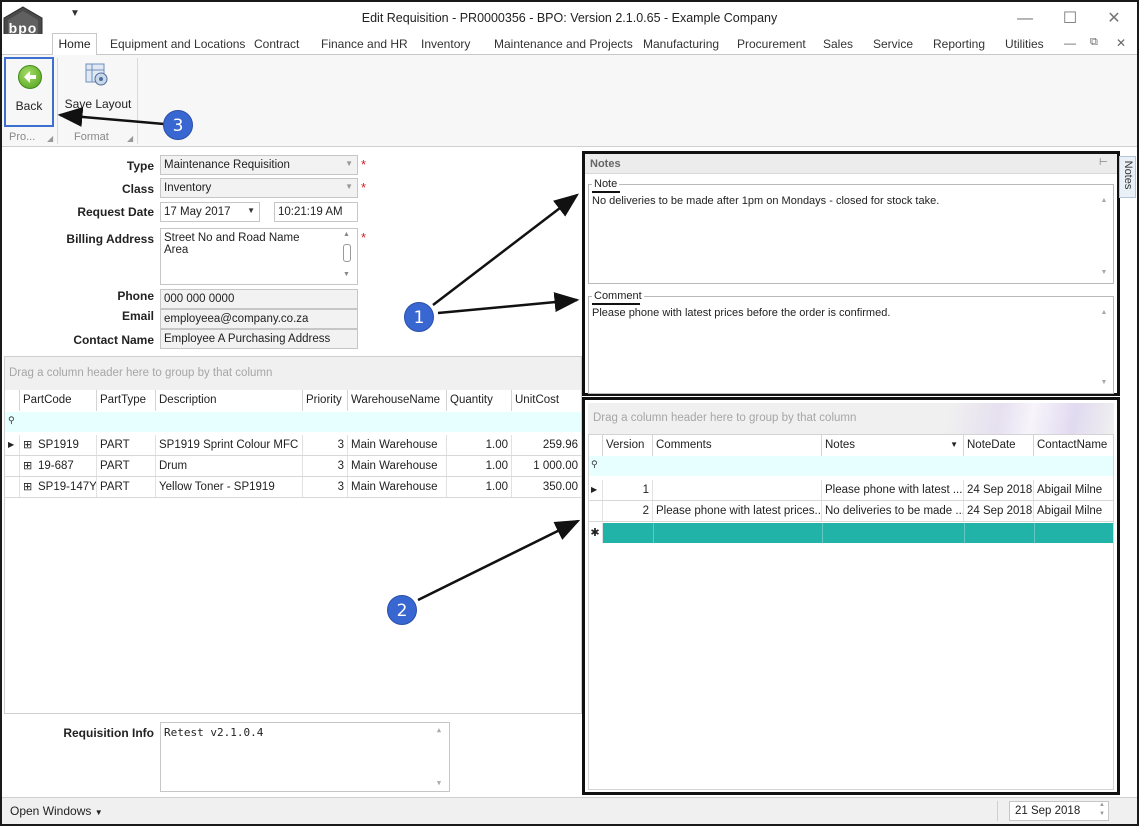 The image size is (1139, 826). Describe the element at coordinates (137, 316) in the screenshot. I see `email-label: Email` at that location.